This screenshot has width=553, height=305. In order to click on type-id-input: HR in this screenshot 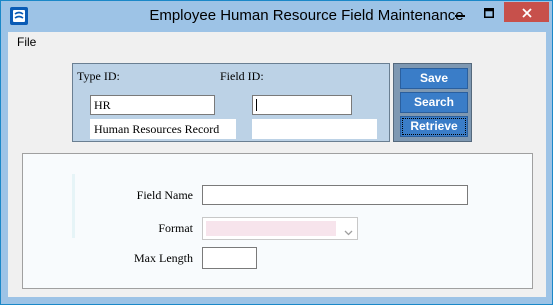, I will do `click(152, 105)`.